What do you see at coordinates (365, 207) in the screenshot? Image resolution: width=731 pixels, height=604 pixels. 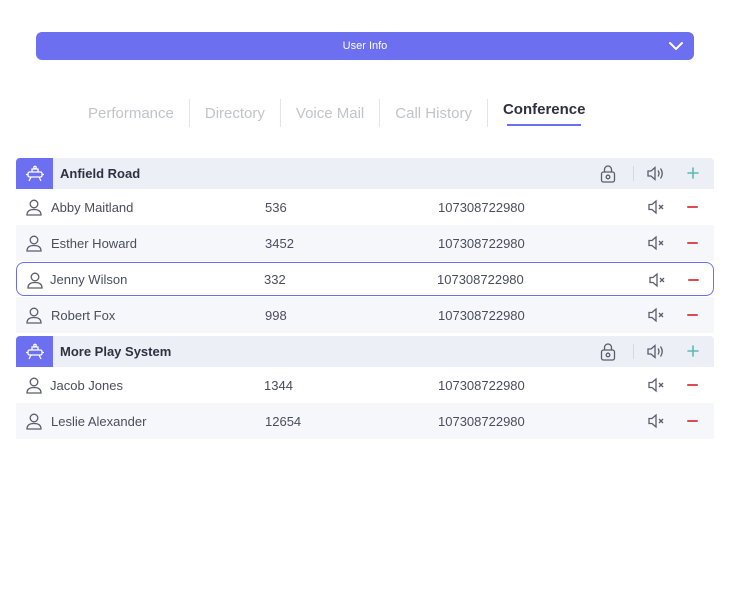 I see `member-row: Abby Maitland 536 107308722980` at bounding box center [365, 207].